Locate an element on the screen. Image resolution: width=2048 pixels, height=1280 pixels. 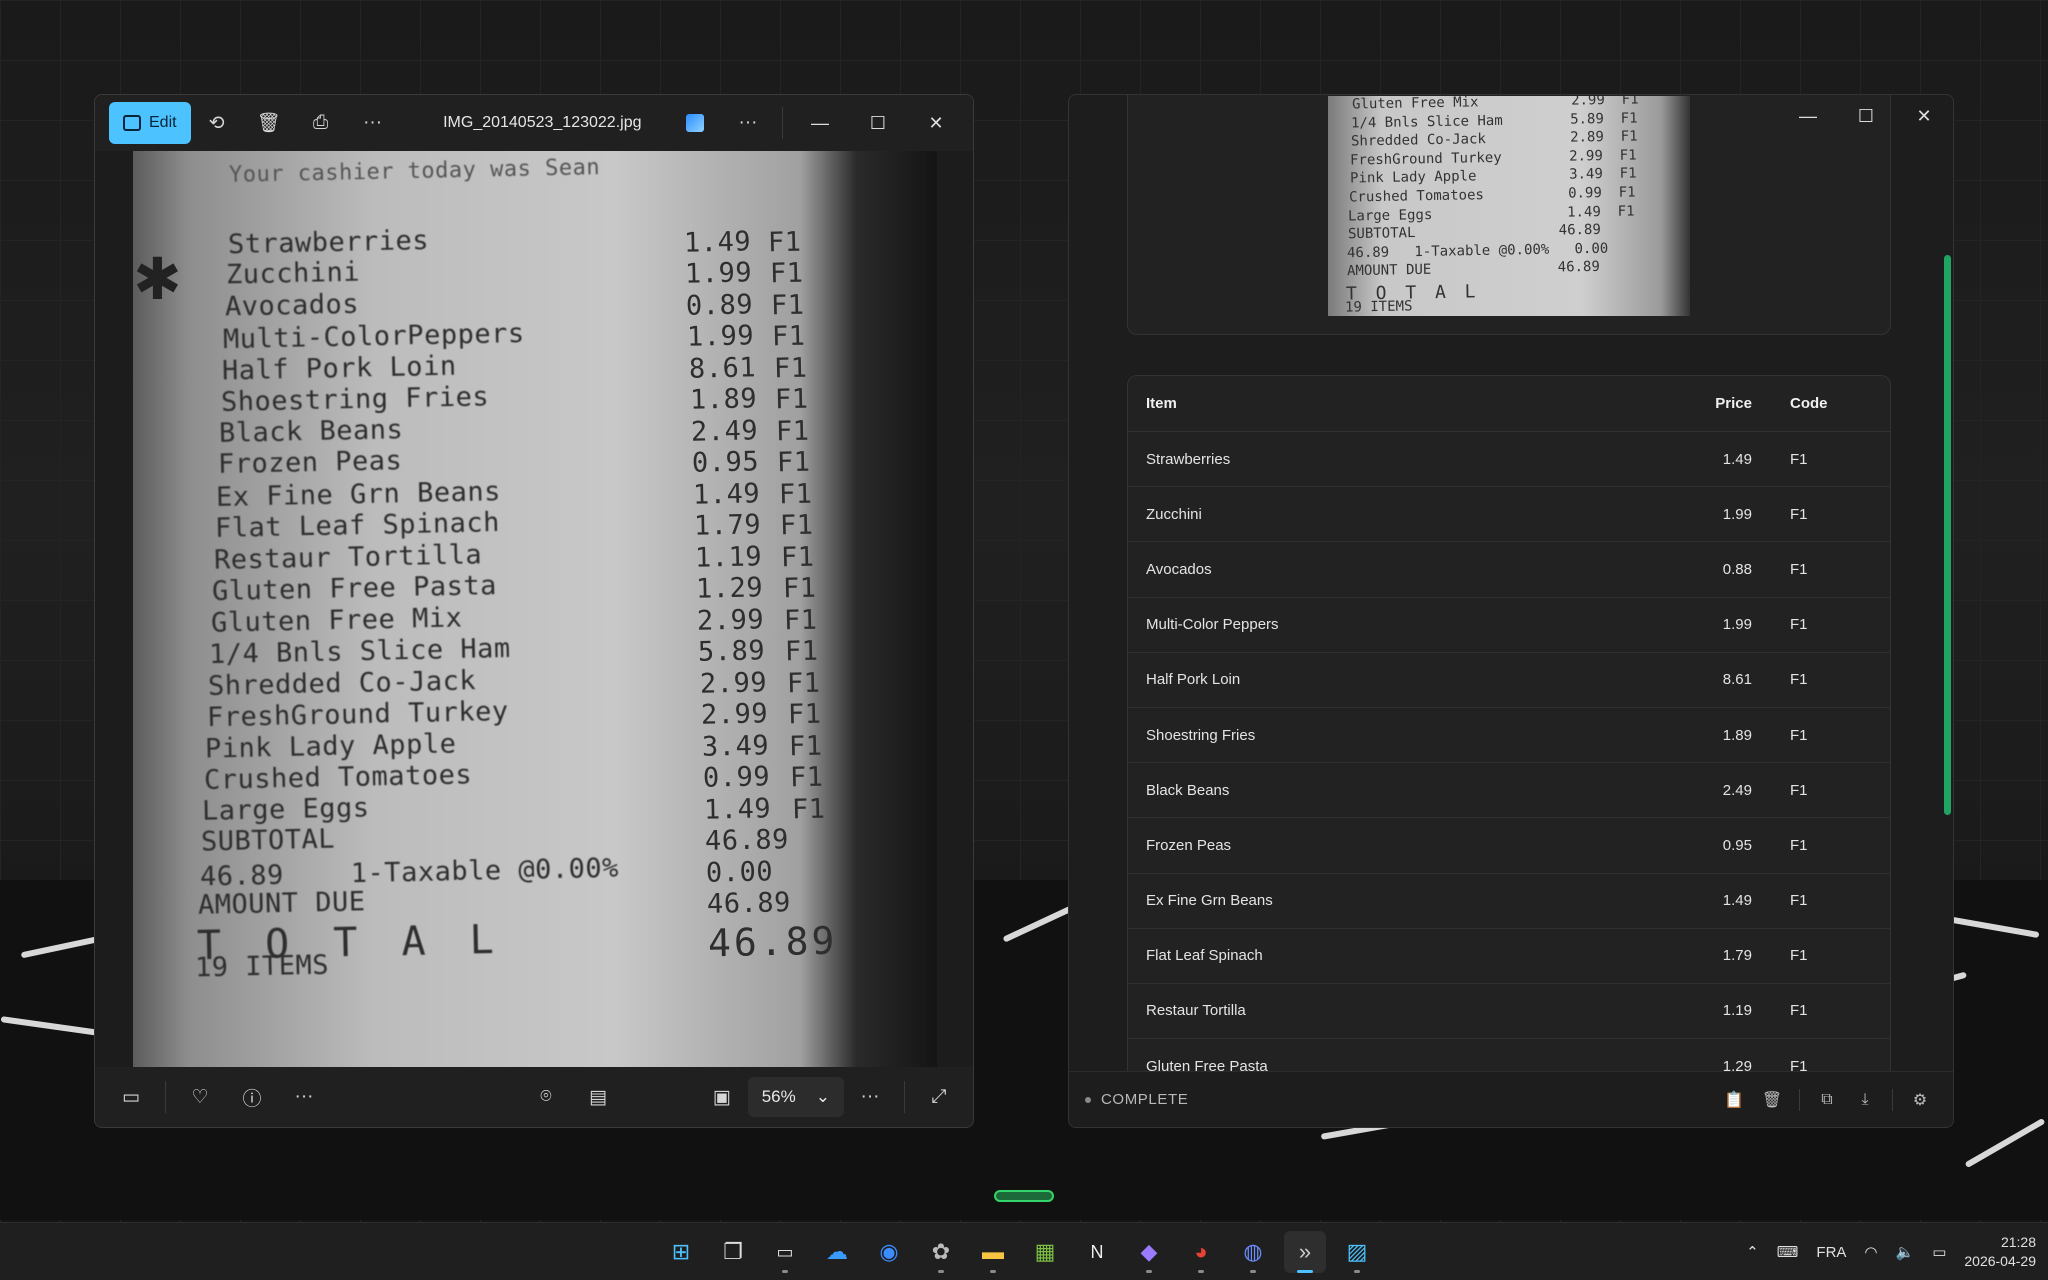
chevron-up-icon: ⌃ is located at coordinates (1752, 1252).